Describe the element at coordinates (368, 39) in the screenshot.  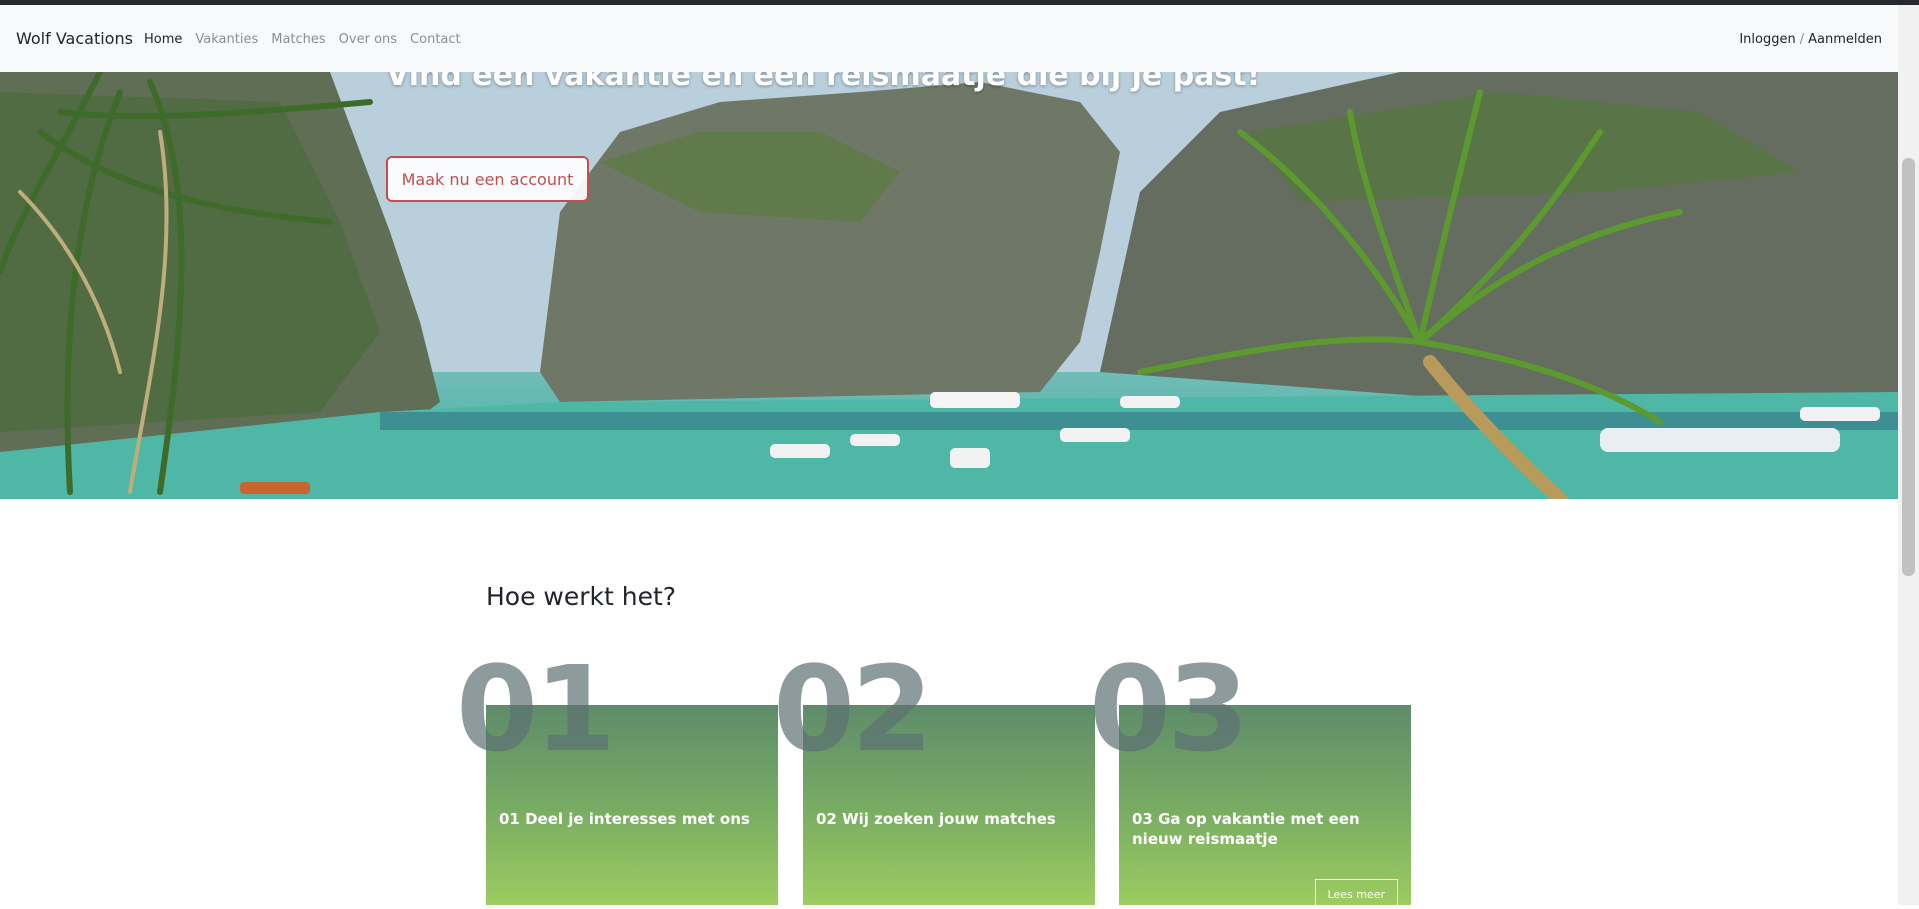
I see `nav-over-ons: Over ons` at that location.